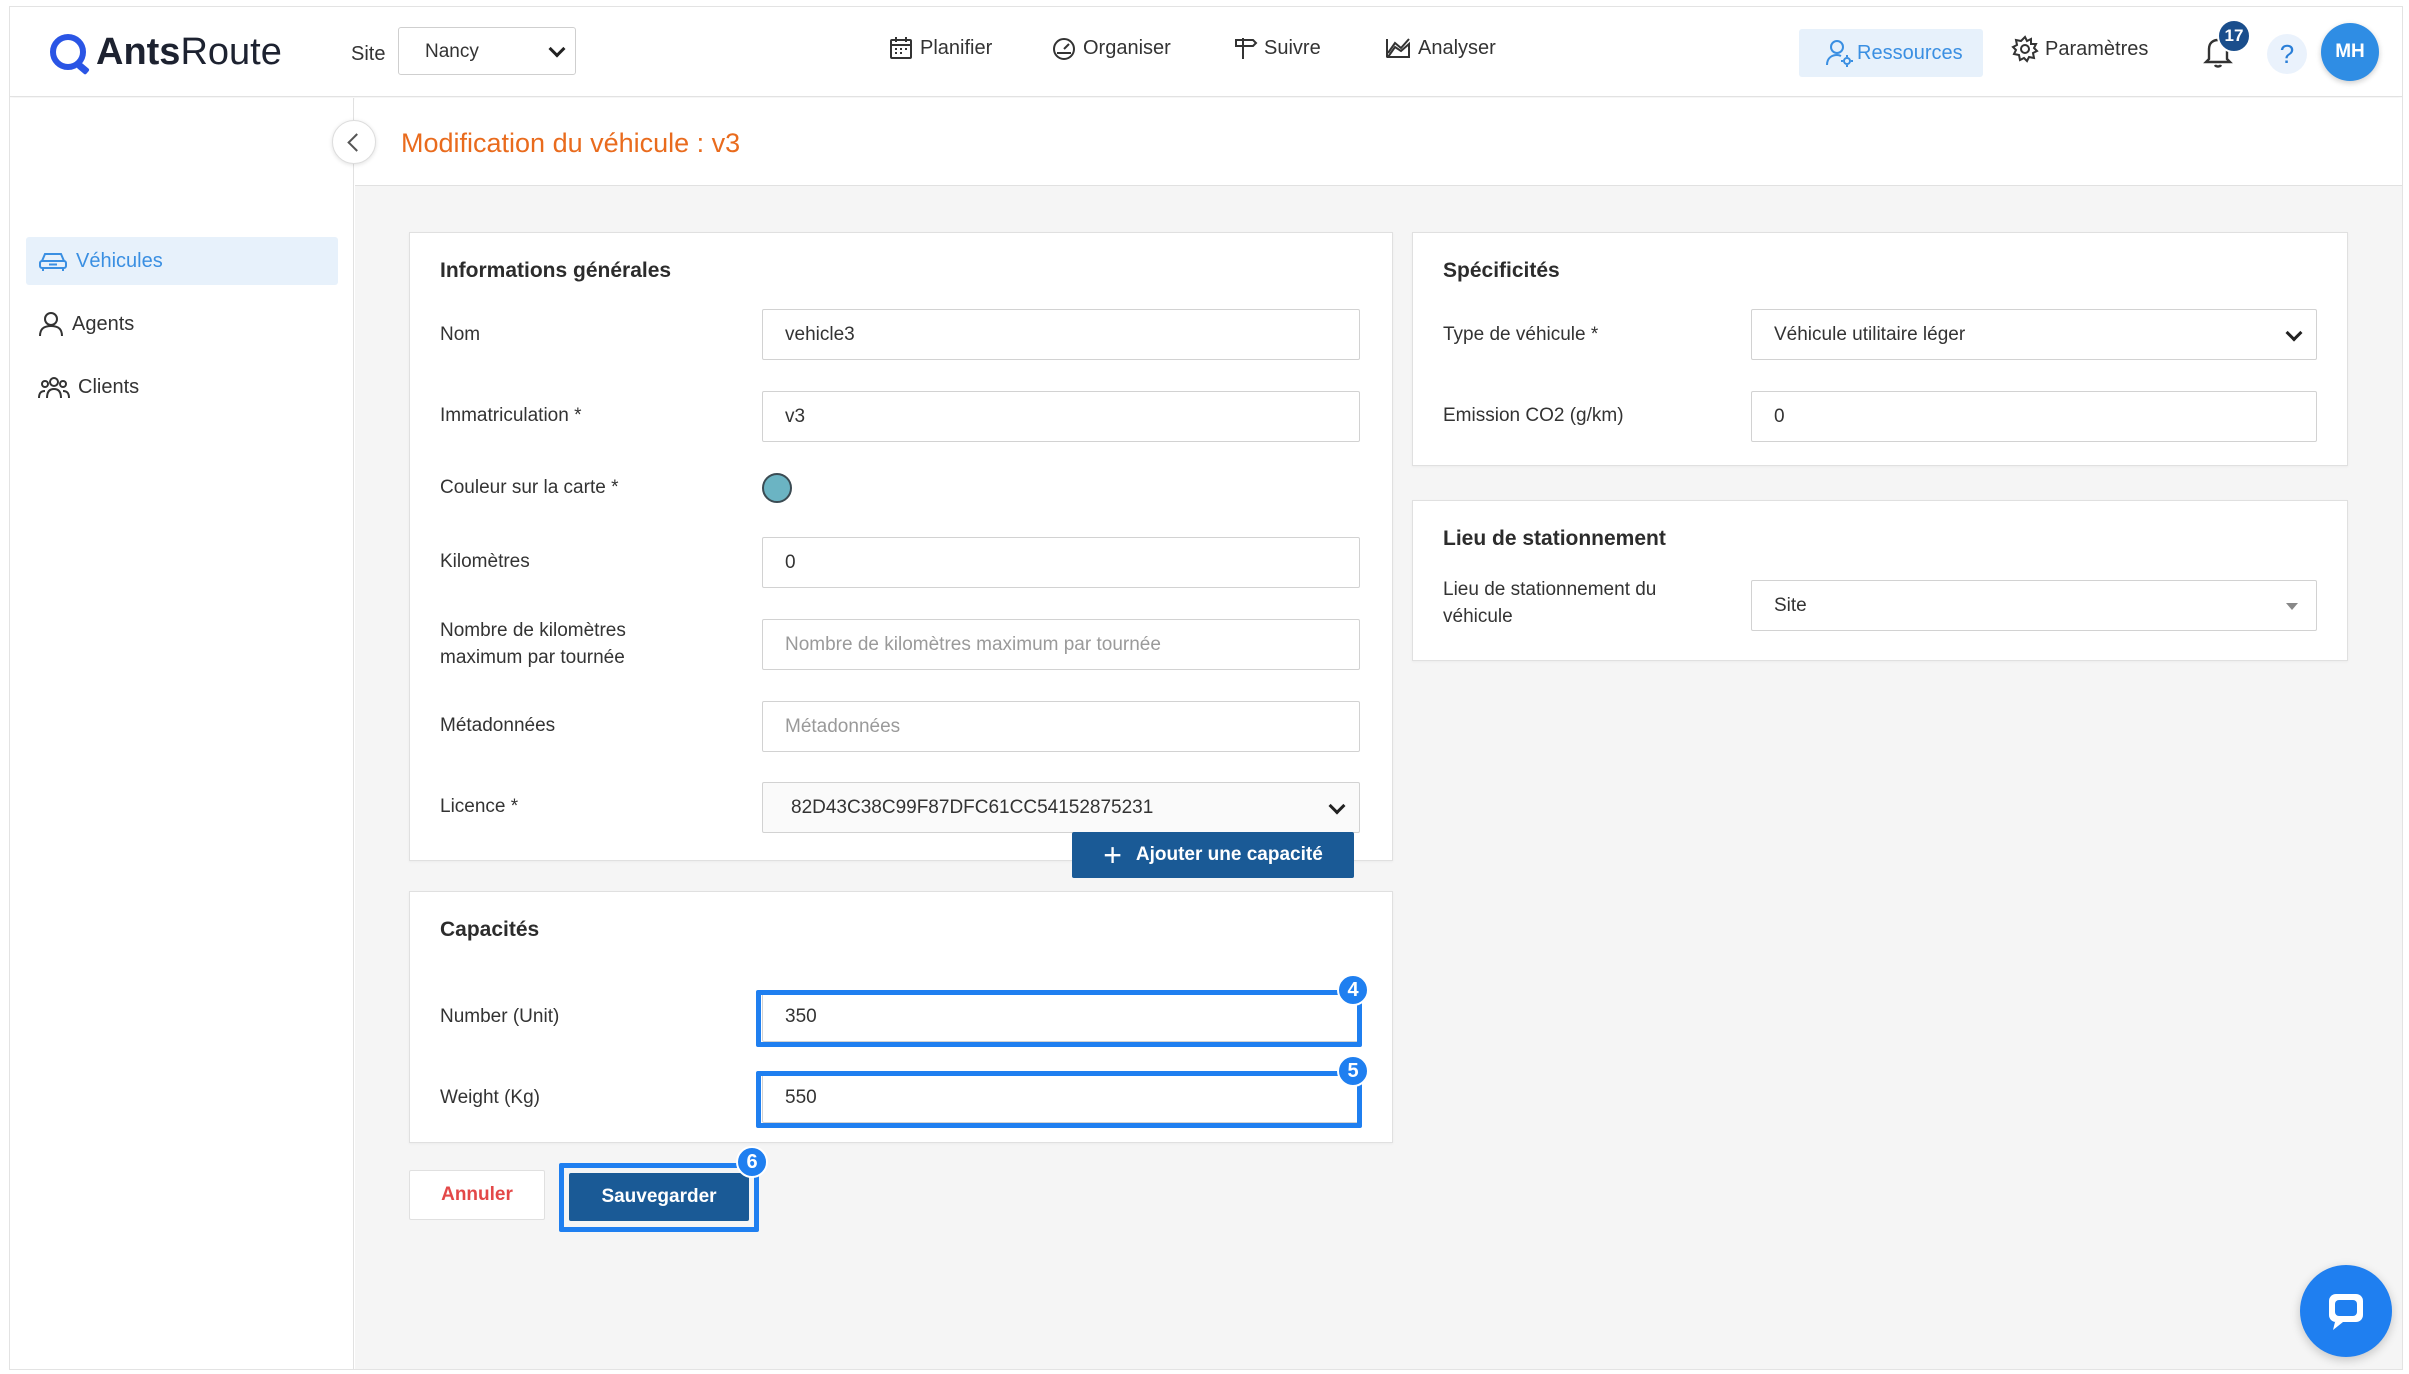 The image size is (2409, 1374). Describe the element at coordinates (182, 324) in the screenshot. I see `sidebar-item-agents: Agents` at that location.